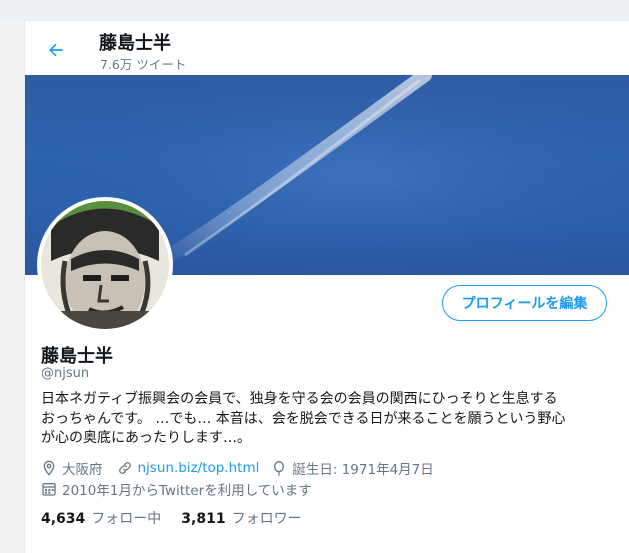 The width and height of the screenshot is (629, 553). Describe the element at coordinates (143, 64) in the screenshot. I see `tweet-count: 7.6万 ツイート` at that location.